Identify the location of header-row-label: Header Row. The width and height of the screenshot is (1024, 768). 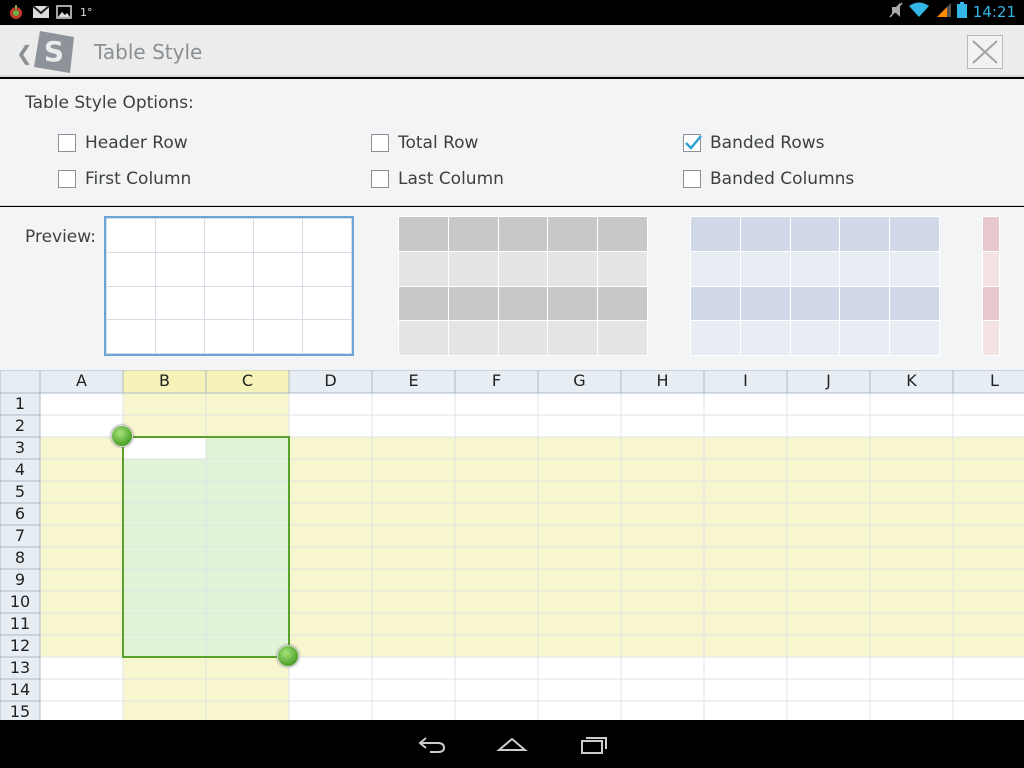
(136, 143).